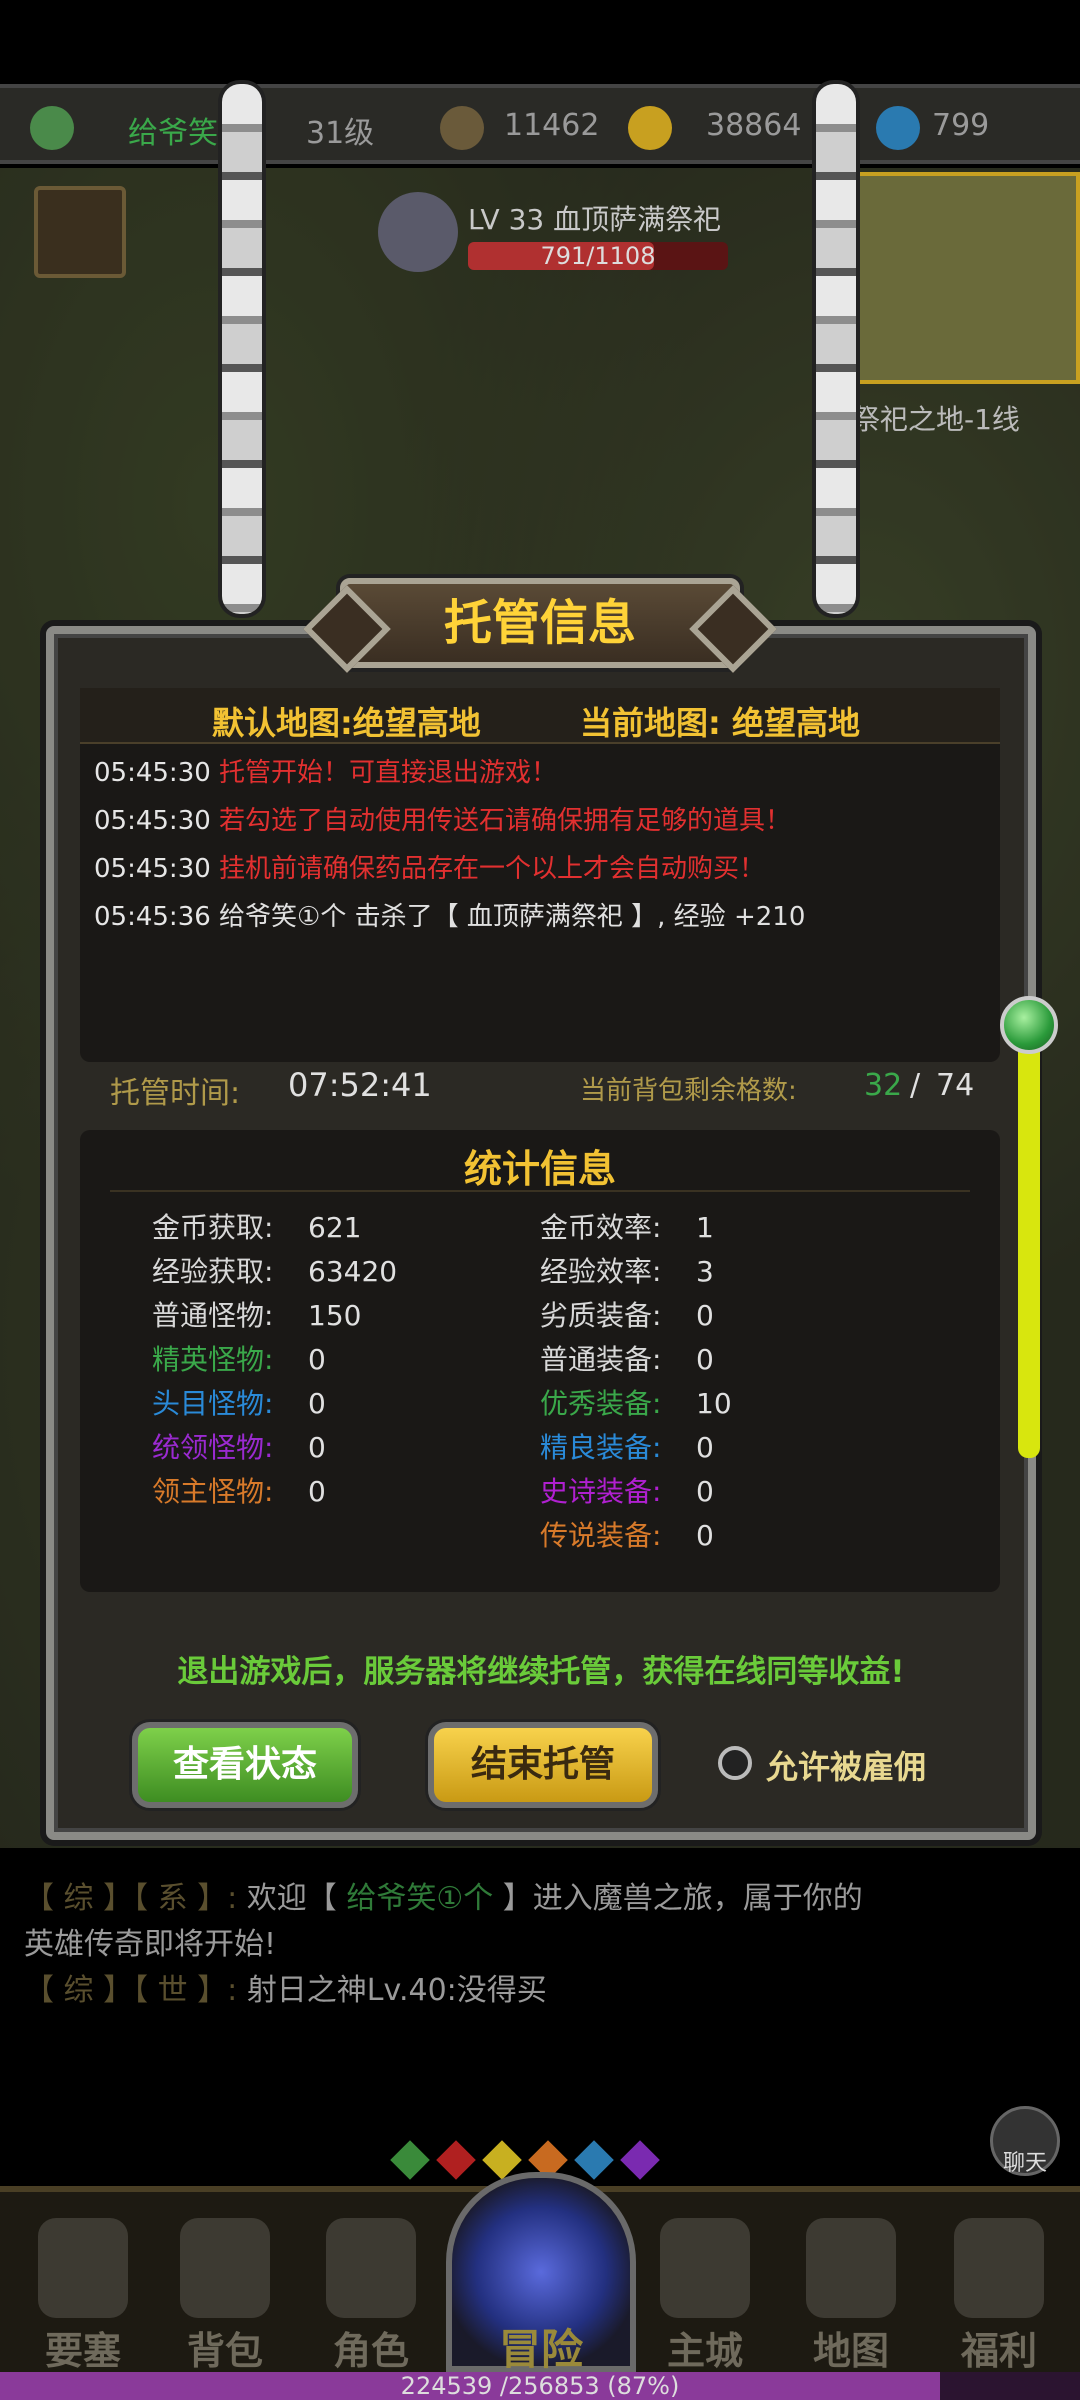  Describe the element at coordinates (601, 1447) in the screenshot. I see `stat-label: 精良装备:` at that location.